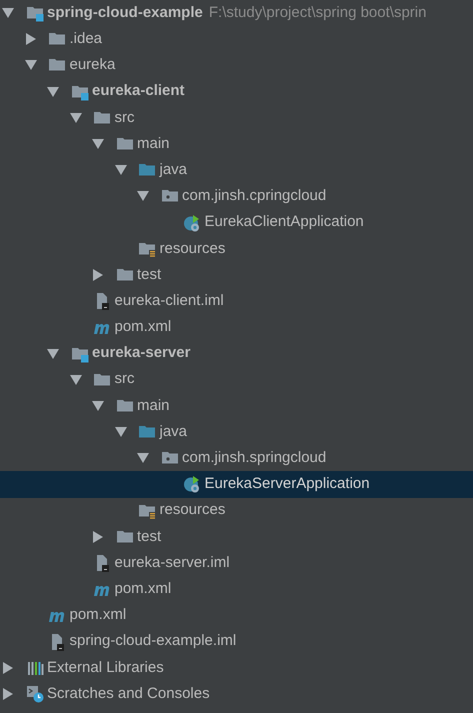 The width and height of the screenshot is (473, 713). I want to click on node-label: eureka-client.iml, so click(169, 300).